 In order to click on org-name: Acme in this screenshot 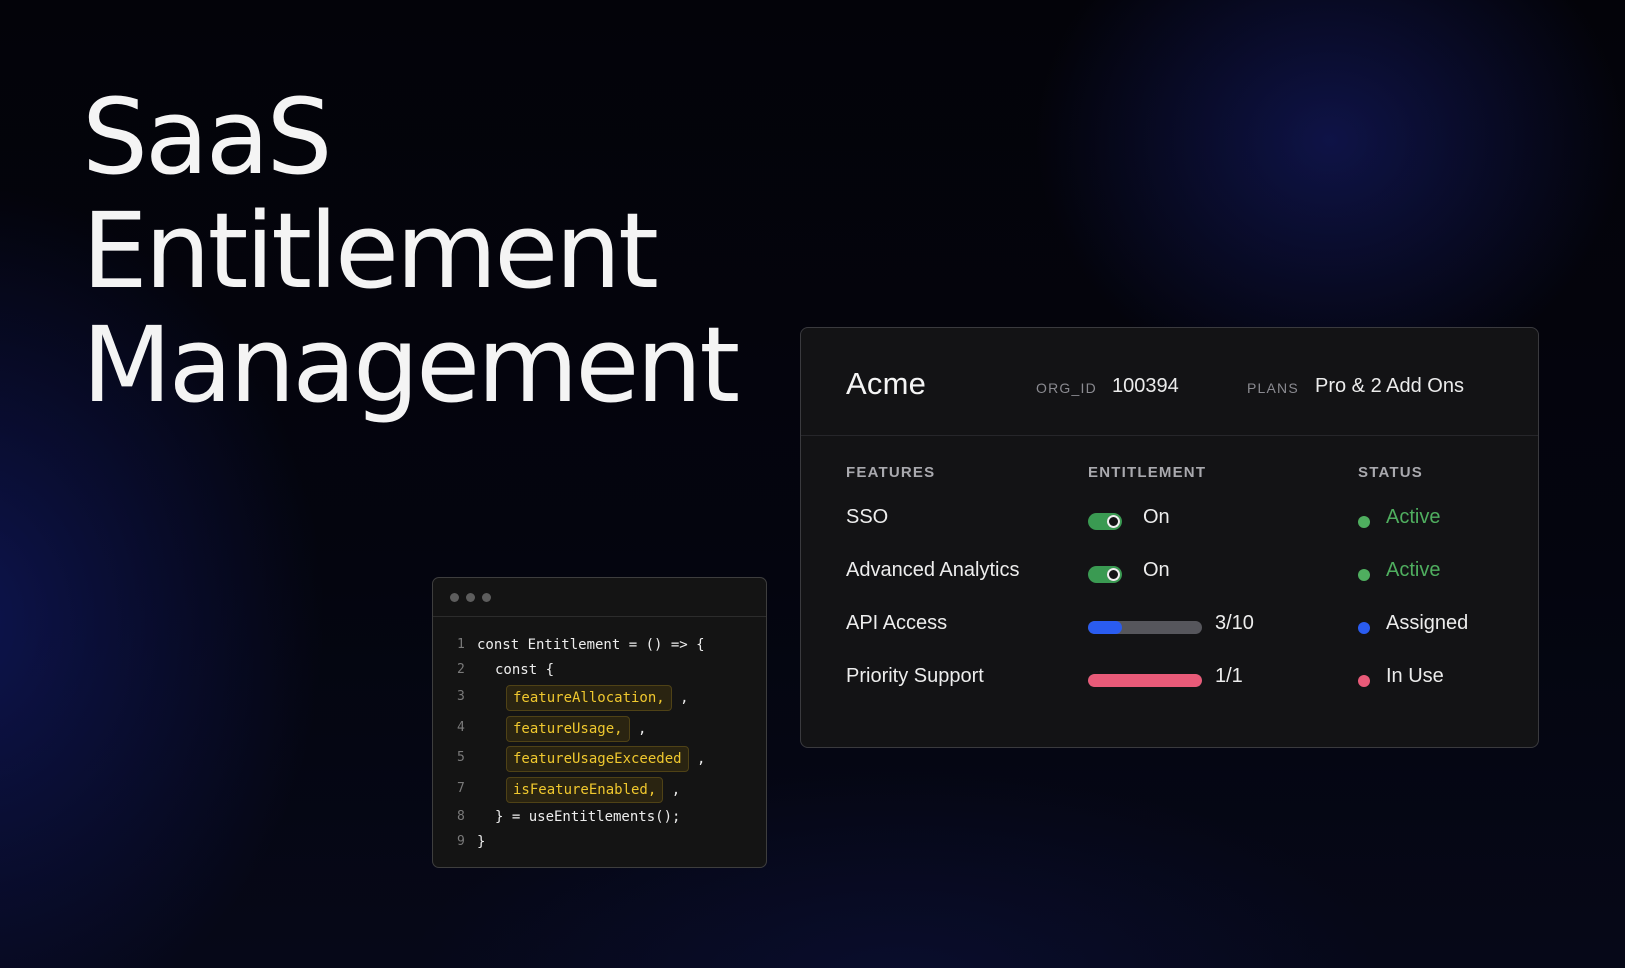, I will do `click(886, 383)`.